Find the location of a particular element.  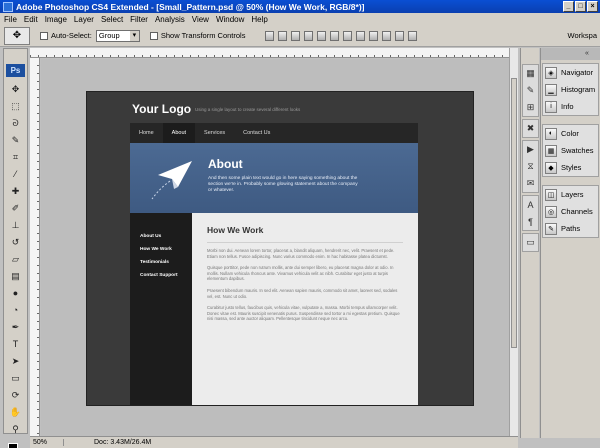

panel-histogram: ▁ Histogram is located at coordinates (570, 89).